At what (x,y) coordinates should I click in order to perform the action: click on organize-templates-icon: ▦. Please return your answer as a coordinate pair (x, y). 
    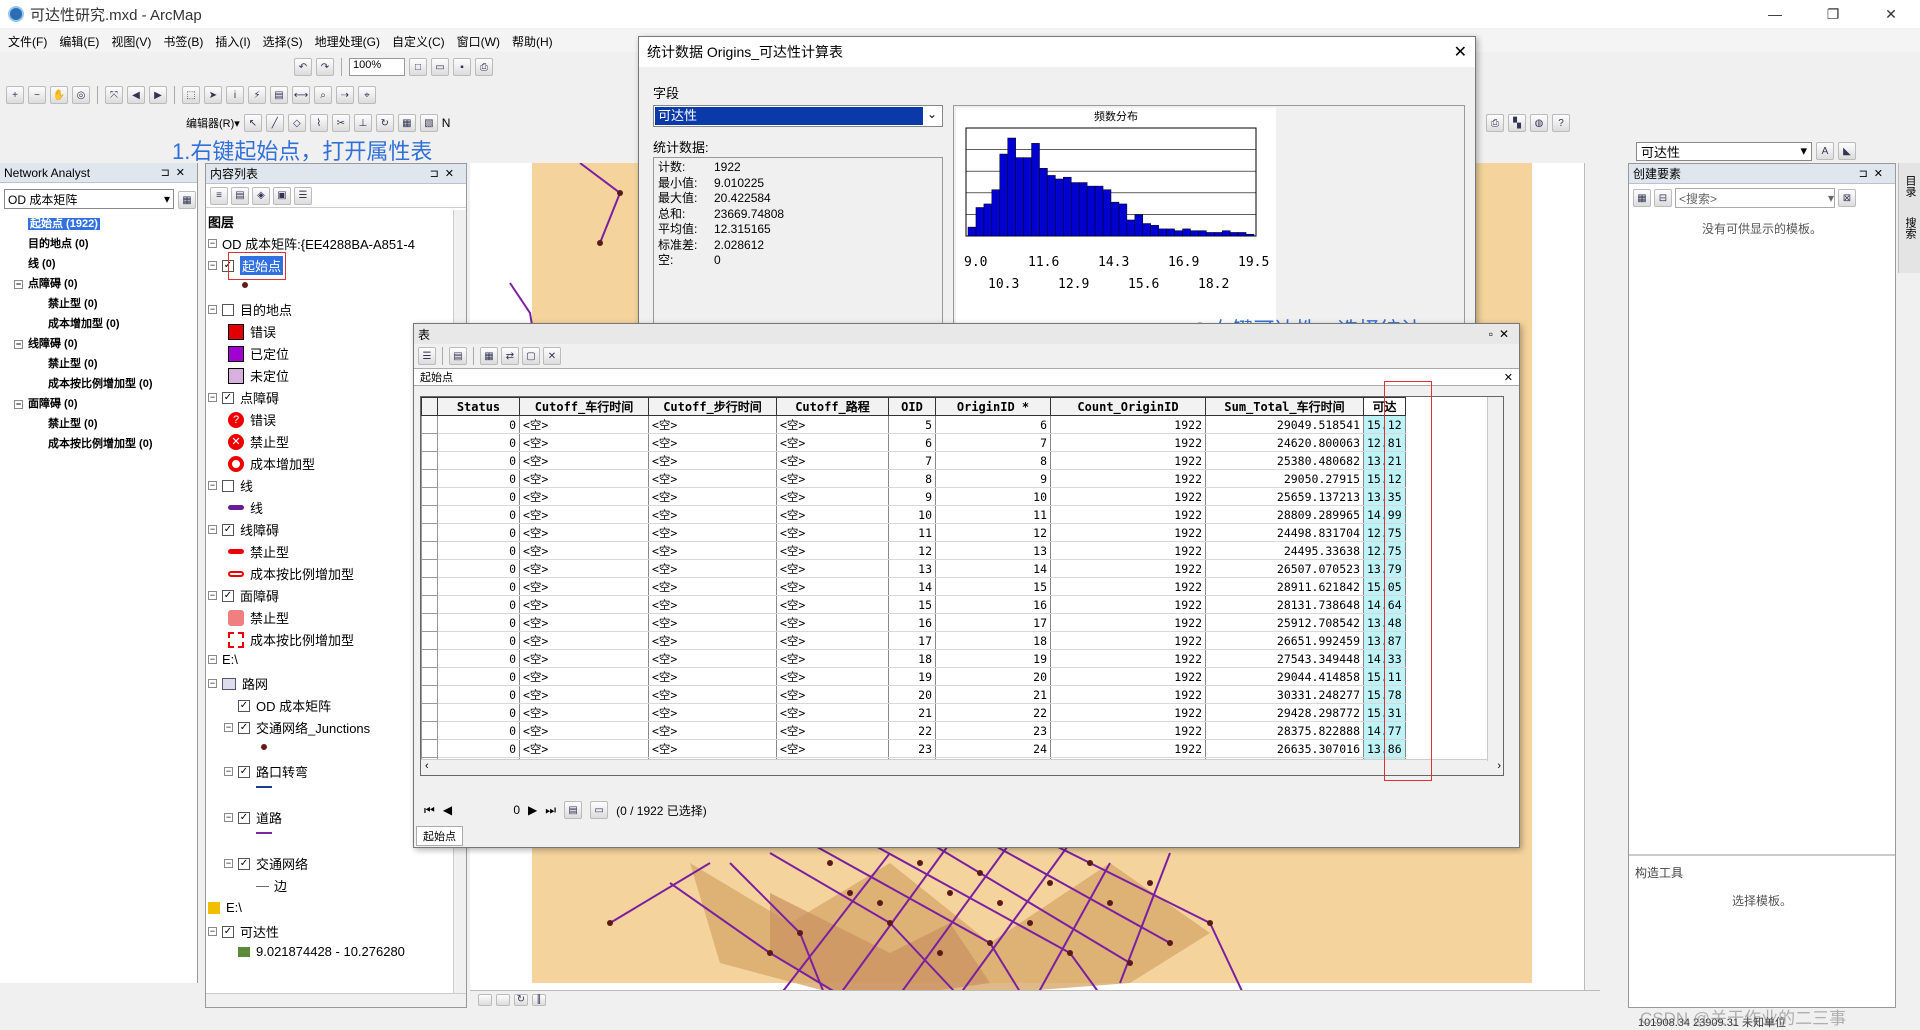
    Looking at the image, I should click on (1642, 198).